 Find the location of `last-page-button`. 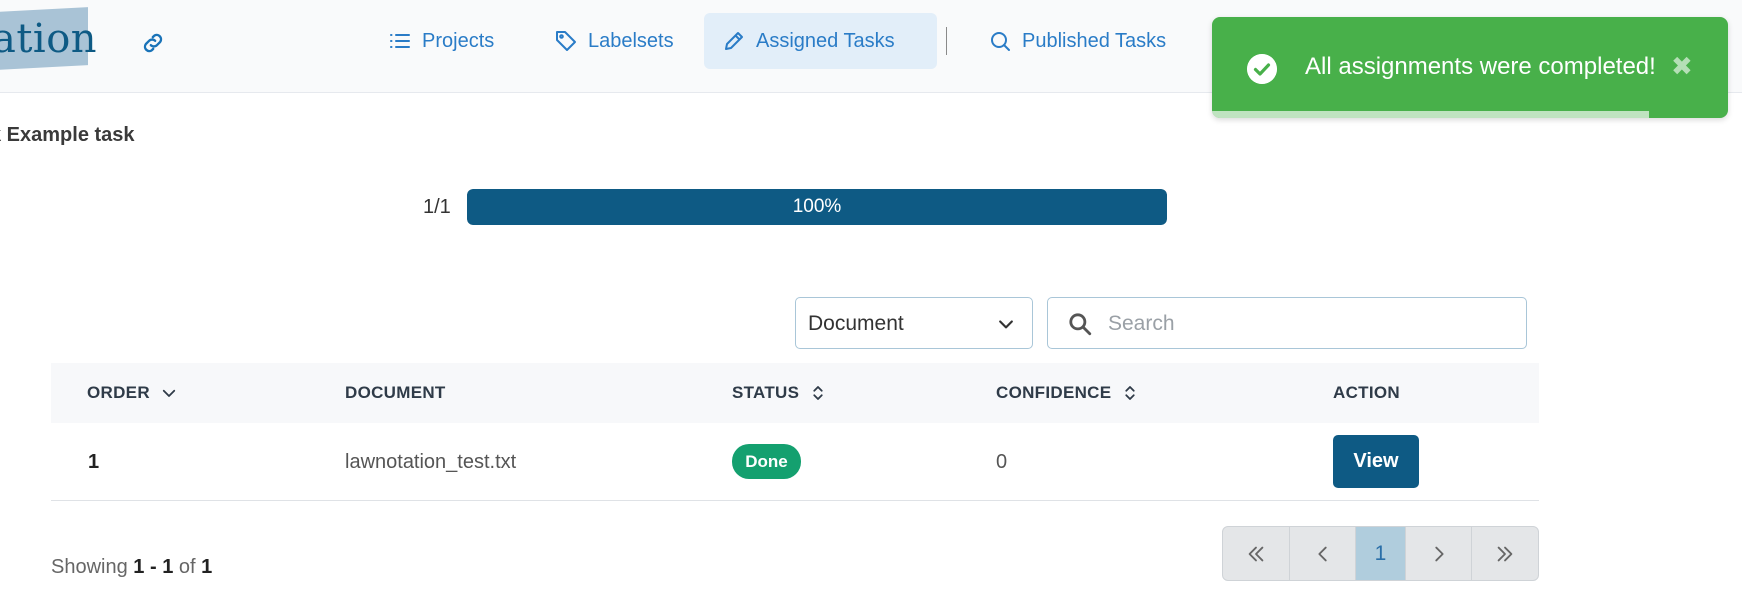

last-page-button is located at coordinates (1505, 553).